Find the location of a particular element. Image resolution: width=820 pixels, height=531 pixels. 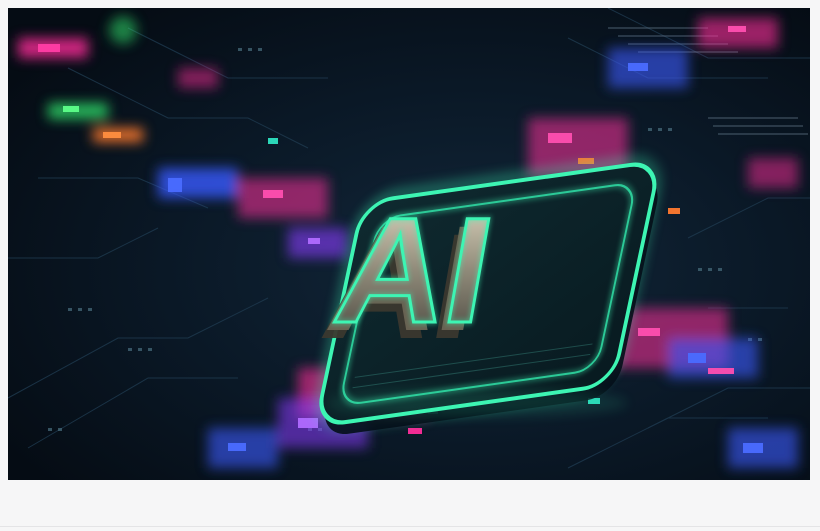

divider is located at coordinates (410, 526).